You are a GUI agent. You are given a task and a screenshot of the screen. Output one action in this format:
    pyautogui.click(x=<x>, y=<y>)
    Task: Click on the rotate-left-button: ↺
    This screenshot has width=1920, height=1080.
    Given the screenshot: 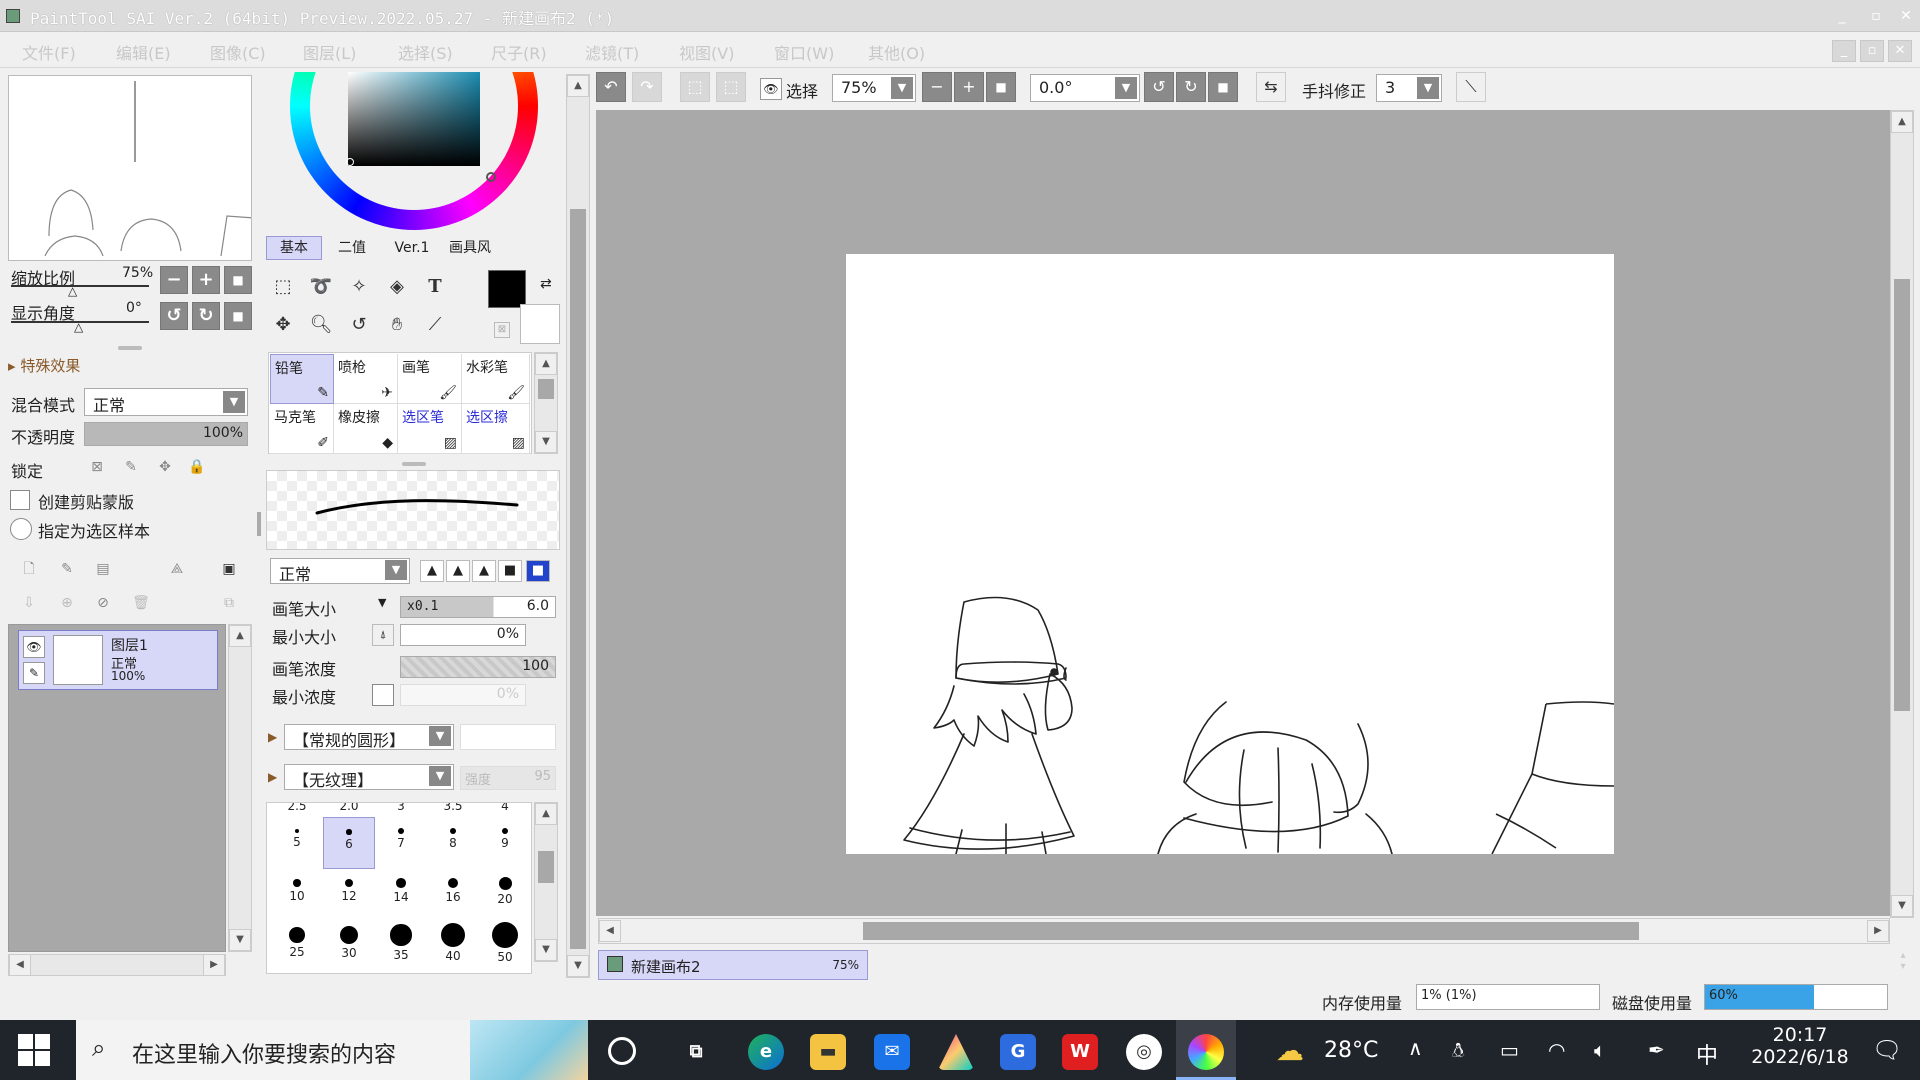 What is the action you would take?
    pyautogui.click(x=174, y=316)
    